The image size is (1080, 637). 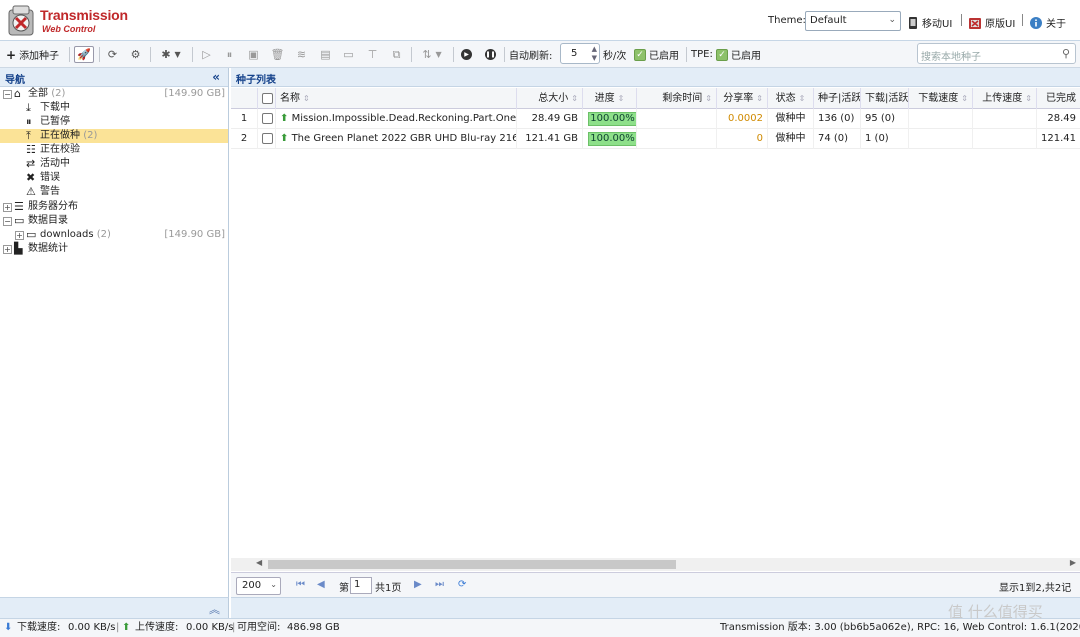 I want to click on auto-refresh-spinner: 5 ▲ ▼, so click(x=580, y=53).